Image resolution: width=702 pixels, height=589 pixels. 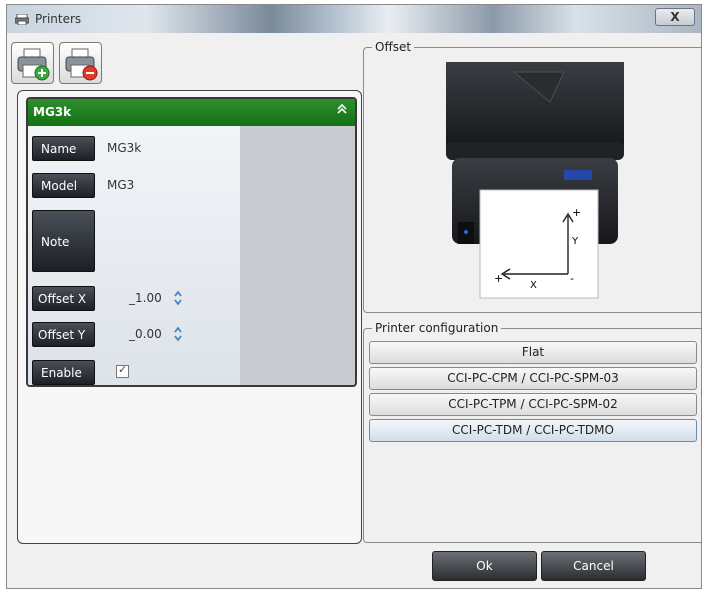 What do you see at coordinates (63, 241) in the screenshot?
I see `note-label: Note` at bounding box center [63, 241].